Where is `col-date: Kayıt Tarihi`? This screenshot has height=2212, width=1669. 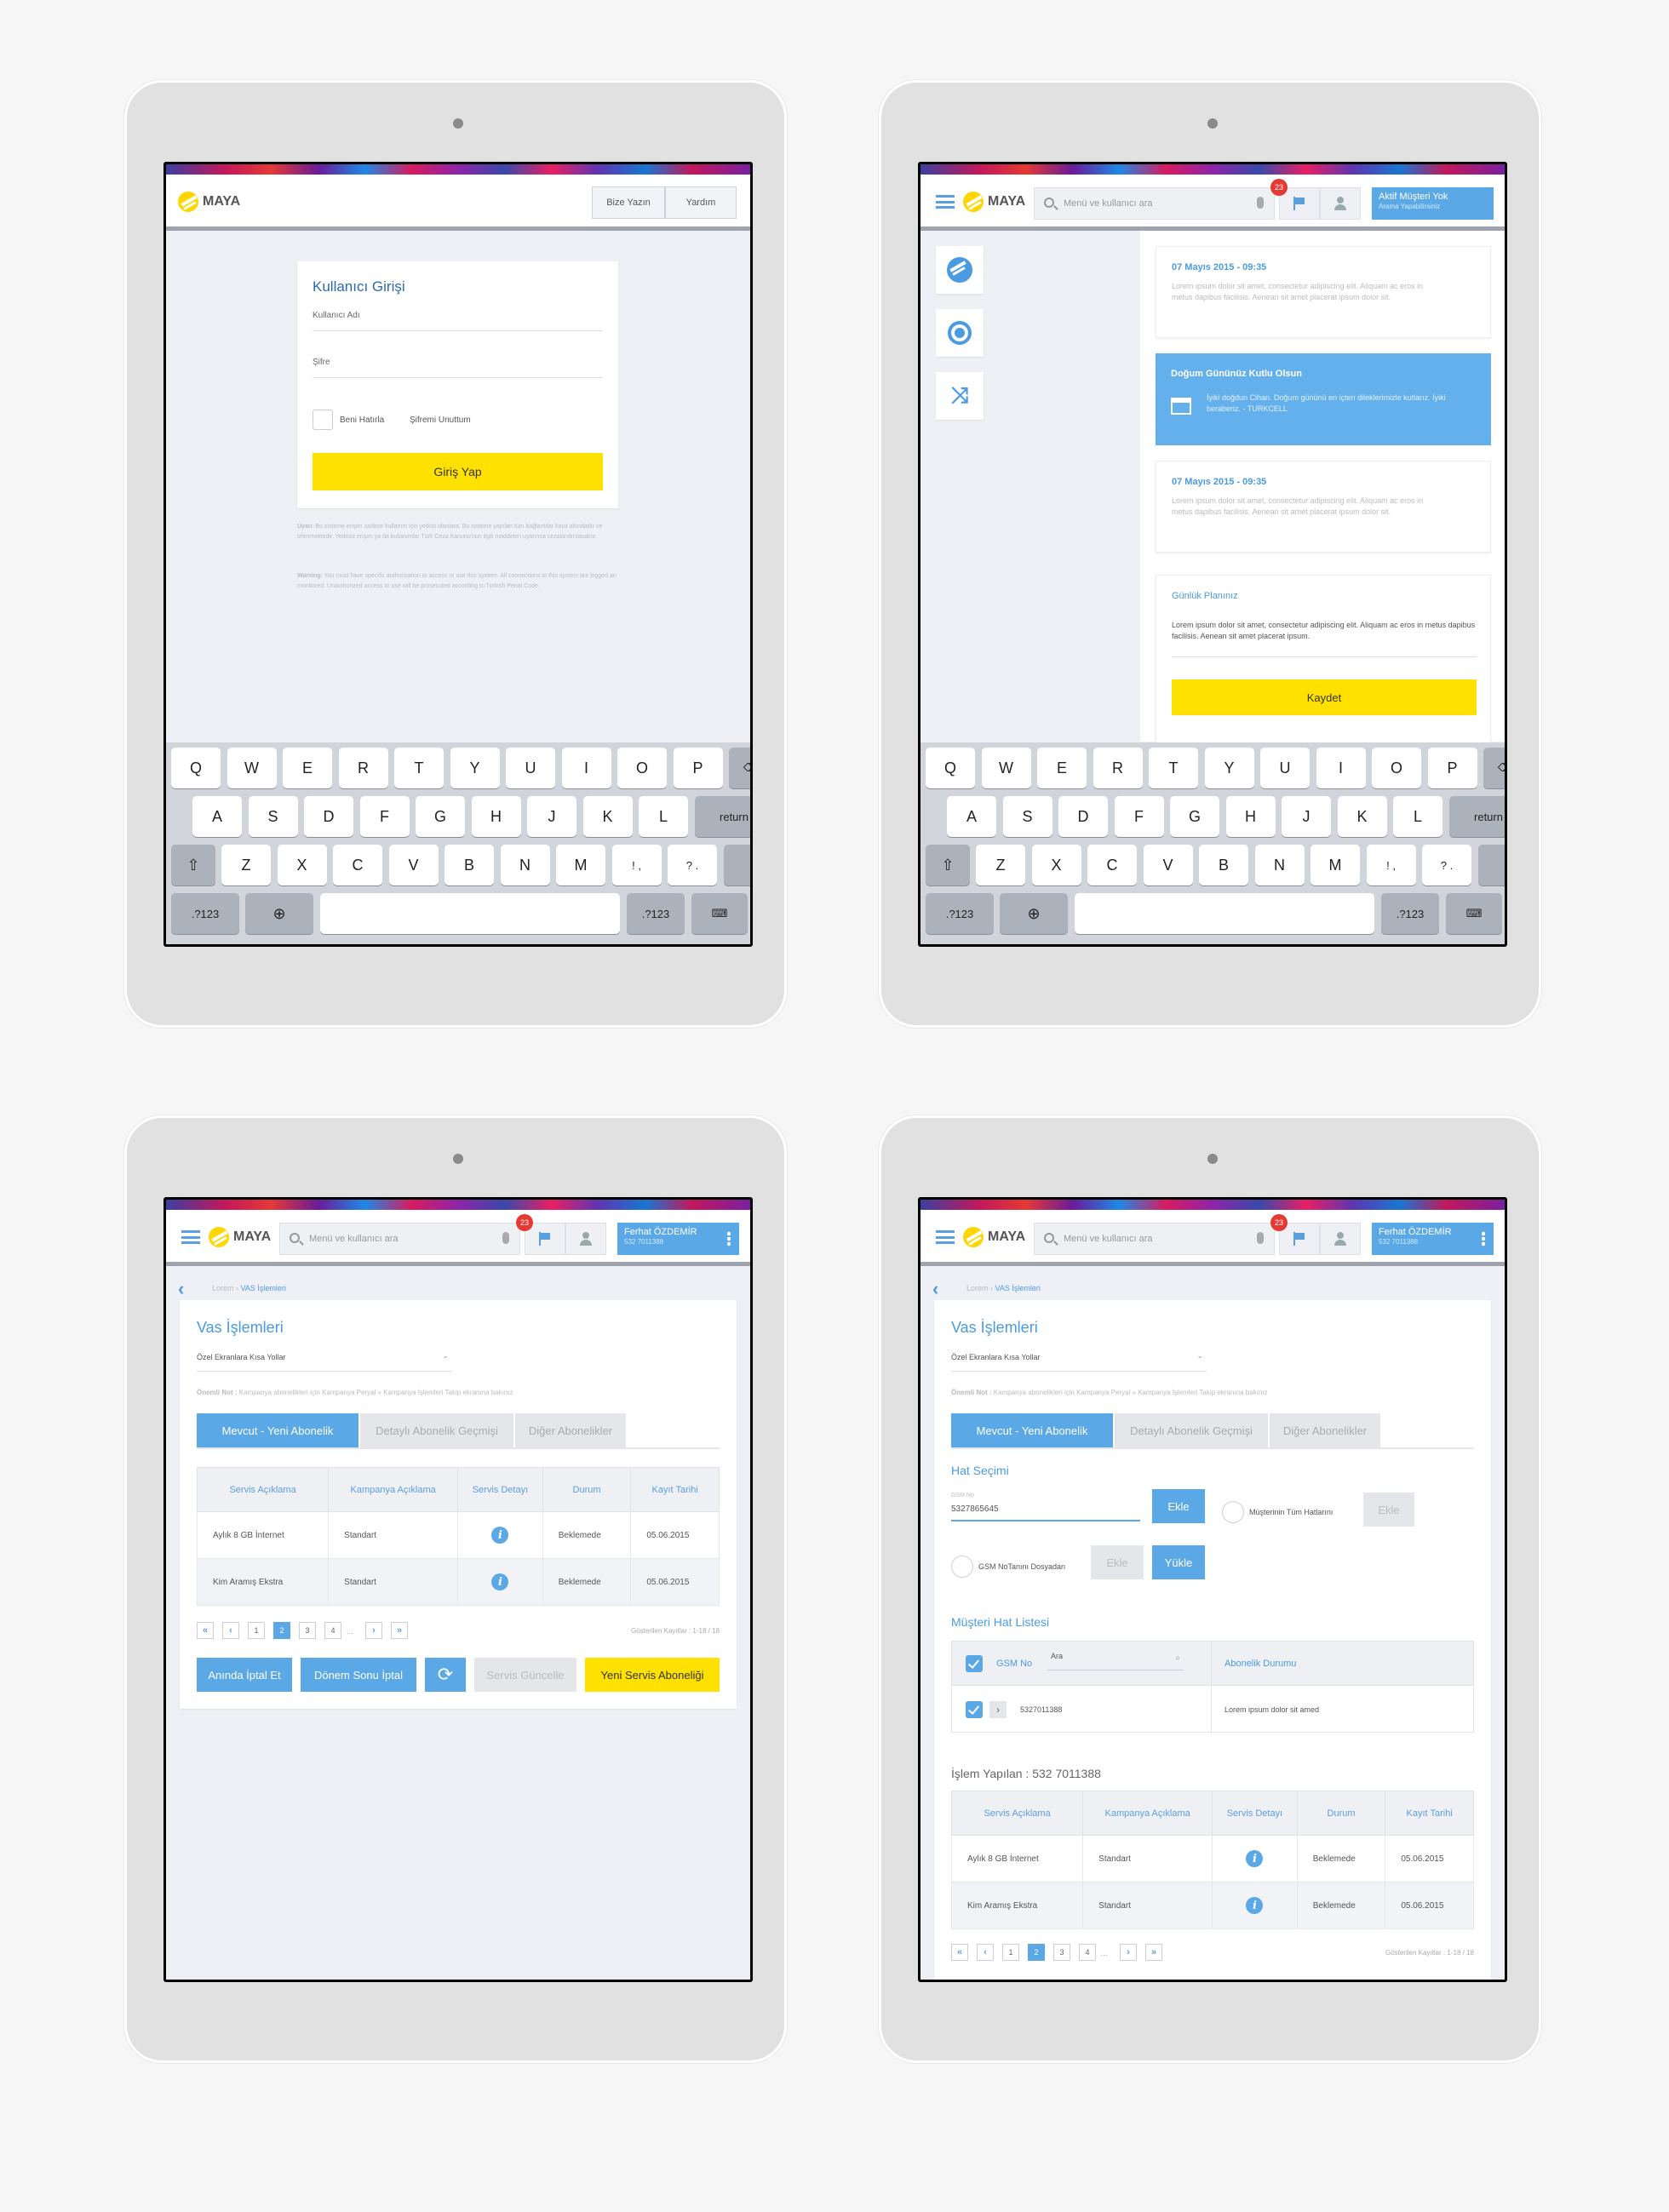
col-date: Kayıt Tarihi is located at coordinates (1429, 1813).